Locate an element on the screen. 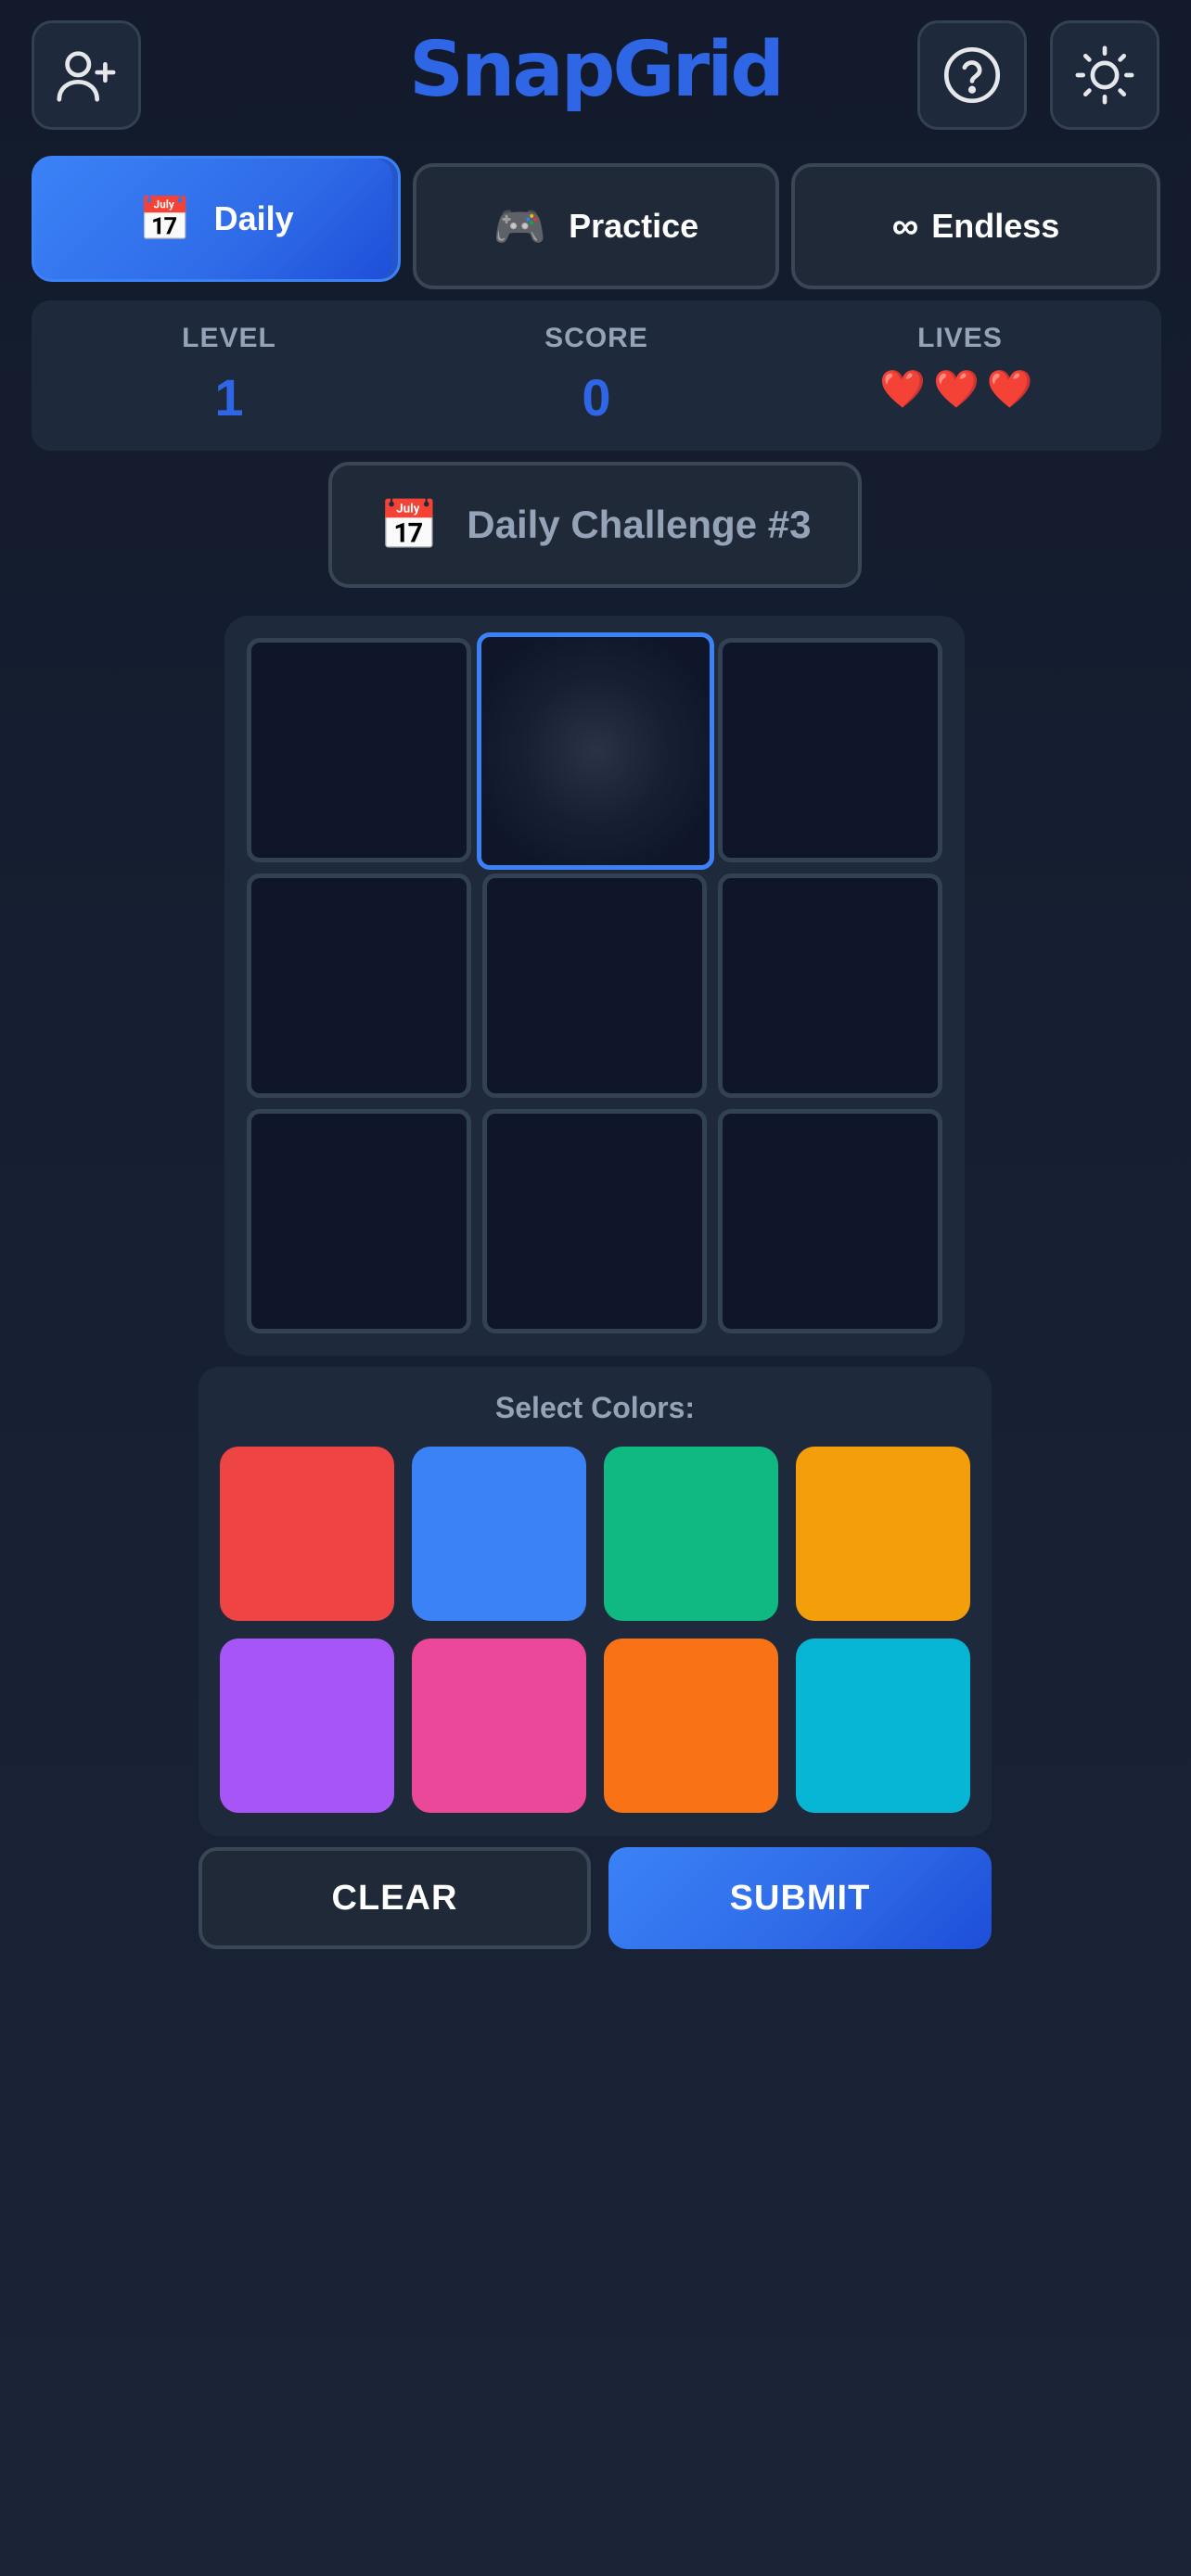 This screenshot has width=1191, height=2576. clear-button: CLEAR is located at coordinates (394, 1898).